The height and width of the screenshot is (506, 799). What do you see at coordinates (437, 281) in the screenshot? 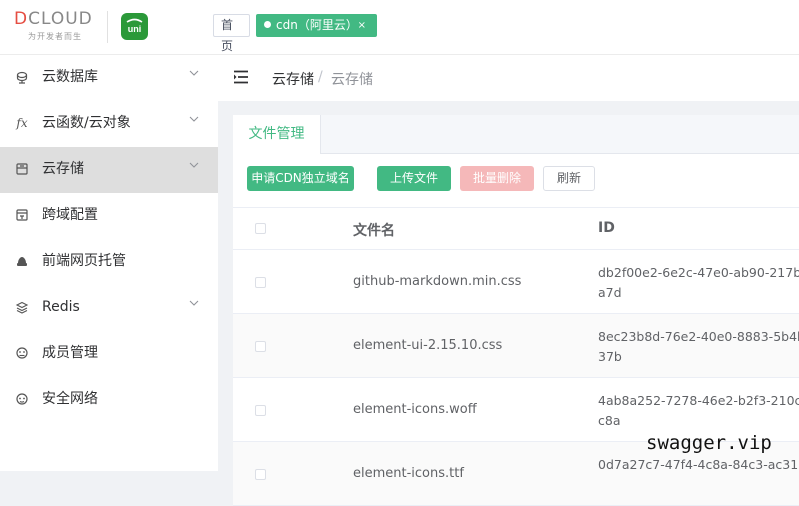
I see `file-name: github-markdown.min.css` at bounding box center [437, 281].